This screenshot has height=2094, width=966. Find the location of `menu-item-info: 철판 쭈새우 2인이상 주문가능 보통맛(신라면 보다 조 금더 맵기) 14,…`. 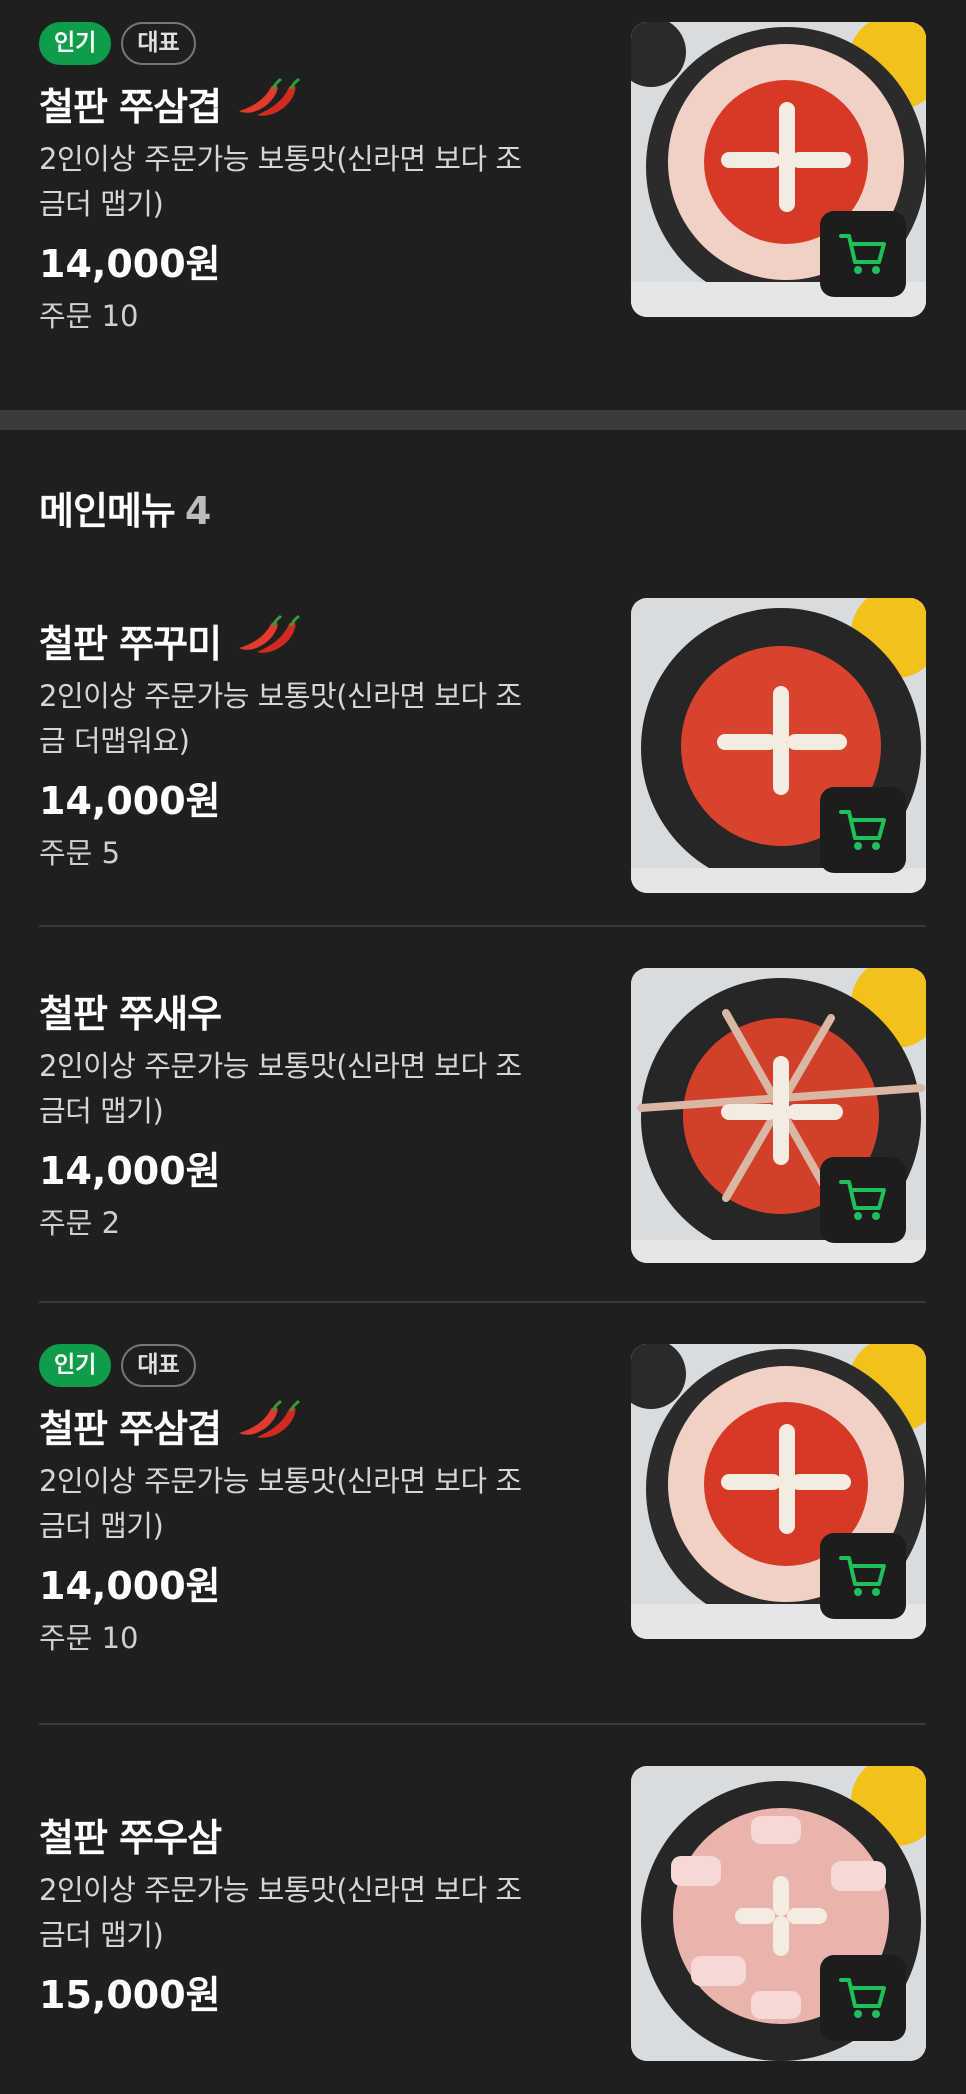

menu-item-info: 철판 쭈새우 2인이상 주문가능 보통맛(신라면 보다 조 금더 맵기) 14,… is located at coordinates (309, 1113).